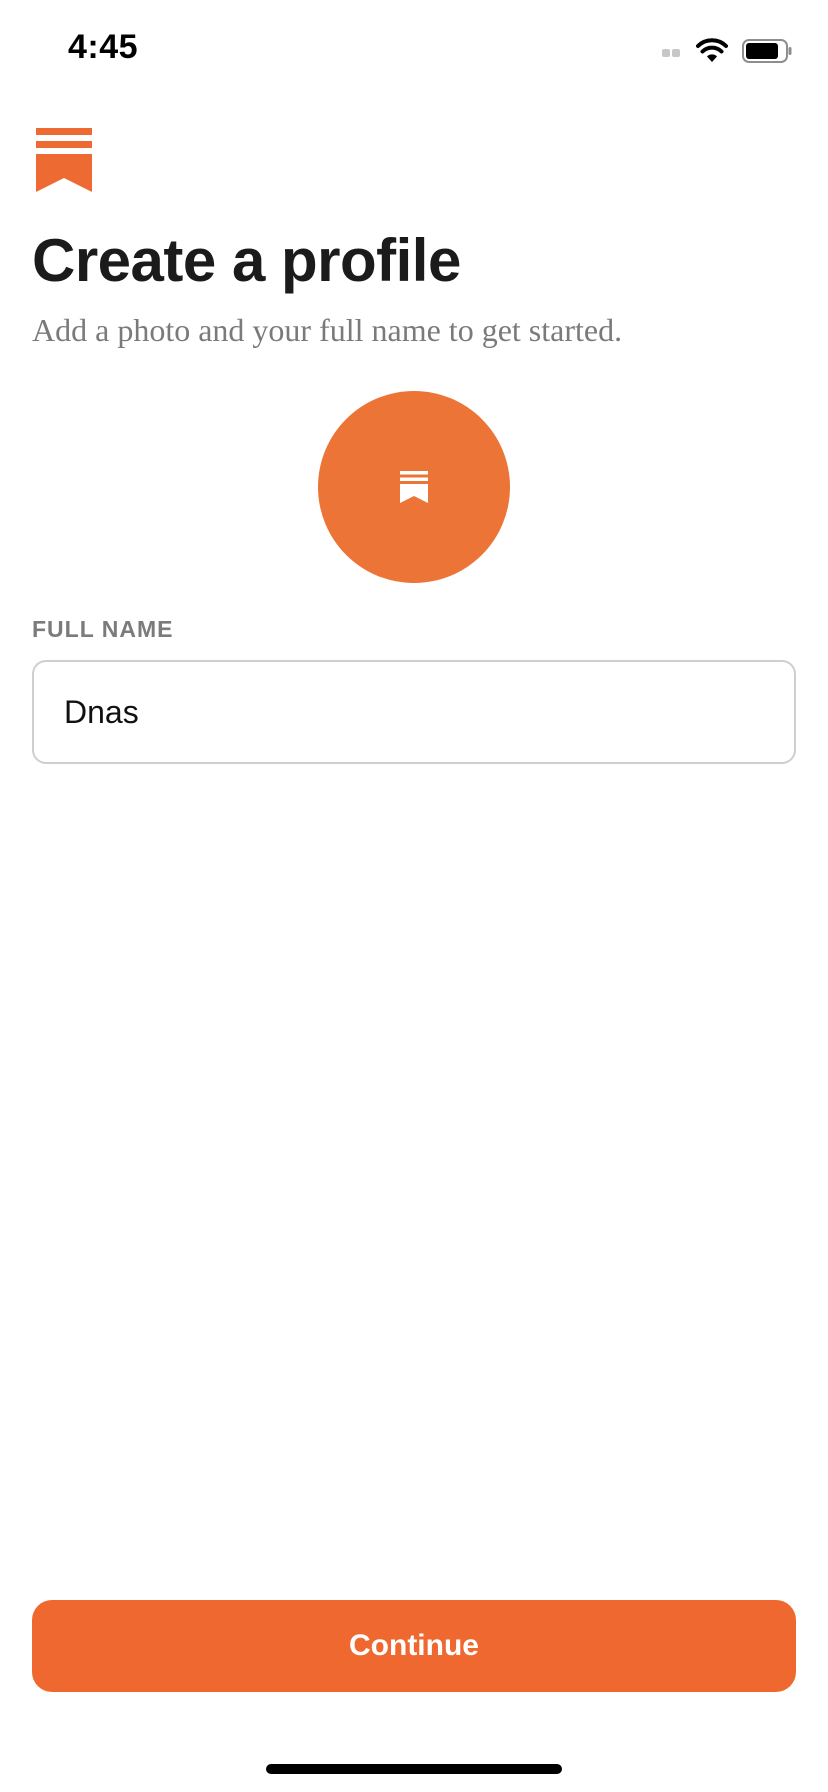 Image resolution: width=828 pixels, height=1792 pixels. What do you see at coordinates (767, 51) in the screenshot?
I see `battery-icon` at bounding box center [767, 51].